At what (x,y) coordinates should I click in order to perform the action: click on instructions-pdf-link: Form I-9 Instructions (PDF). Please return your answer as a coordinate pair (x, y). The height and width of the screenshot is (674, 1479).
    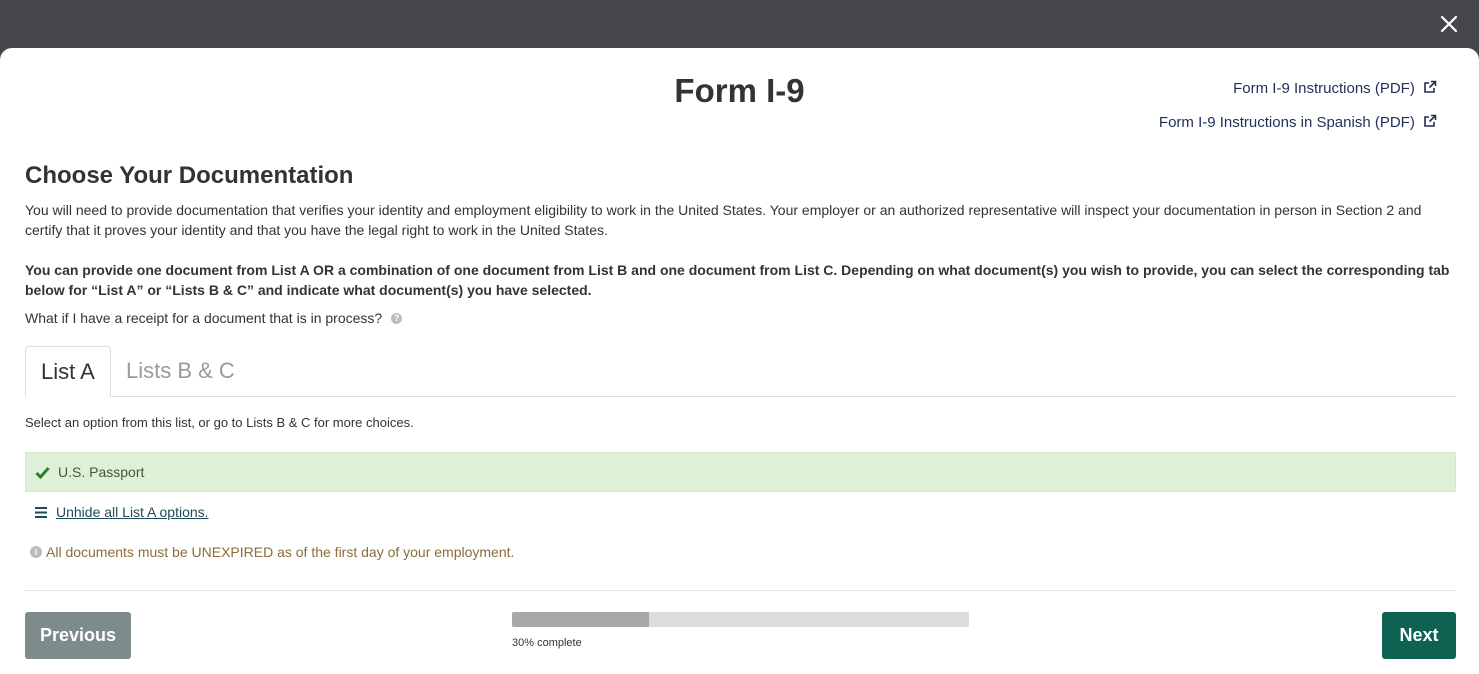
    Looking at the image, I should click on (1298, 88).